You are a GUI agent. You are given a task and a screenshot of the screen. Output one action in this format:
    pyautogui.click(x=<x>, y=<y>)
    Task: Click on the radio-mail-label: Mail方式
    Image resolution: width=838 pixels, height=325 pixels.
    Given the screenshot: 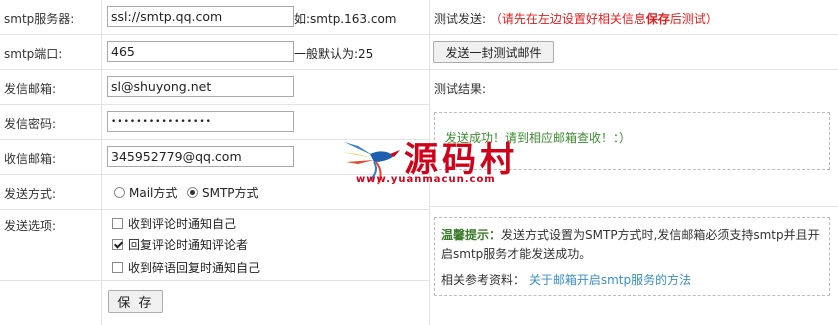 What is the action you would take?
    pyautogui.click(x=153, y=193)
    